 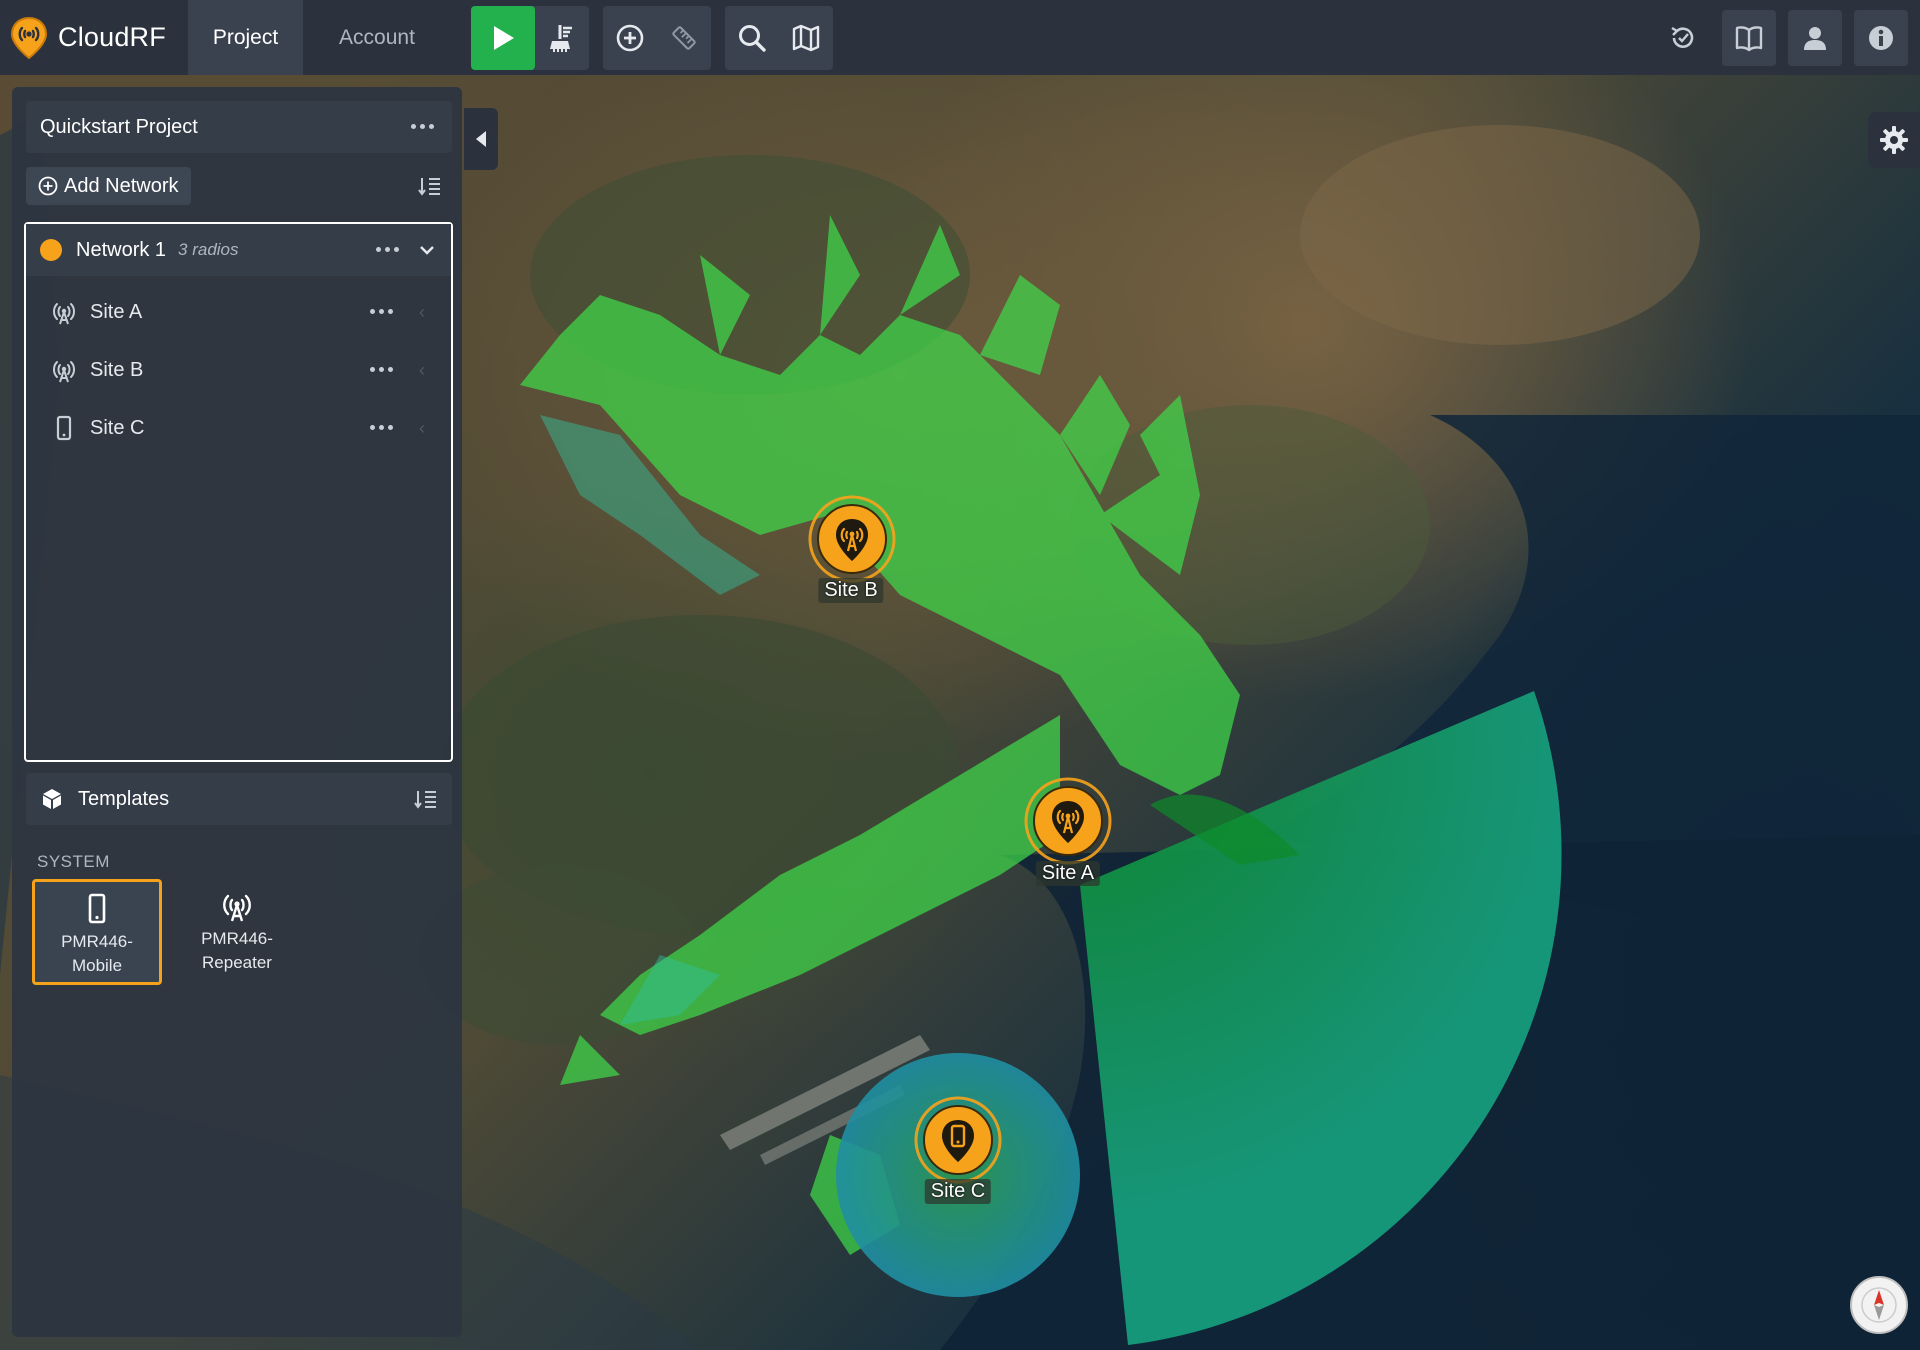 I want to click on clear-coverage-button, so click(x=562, y=38).